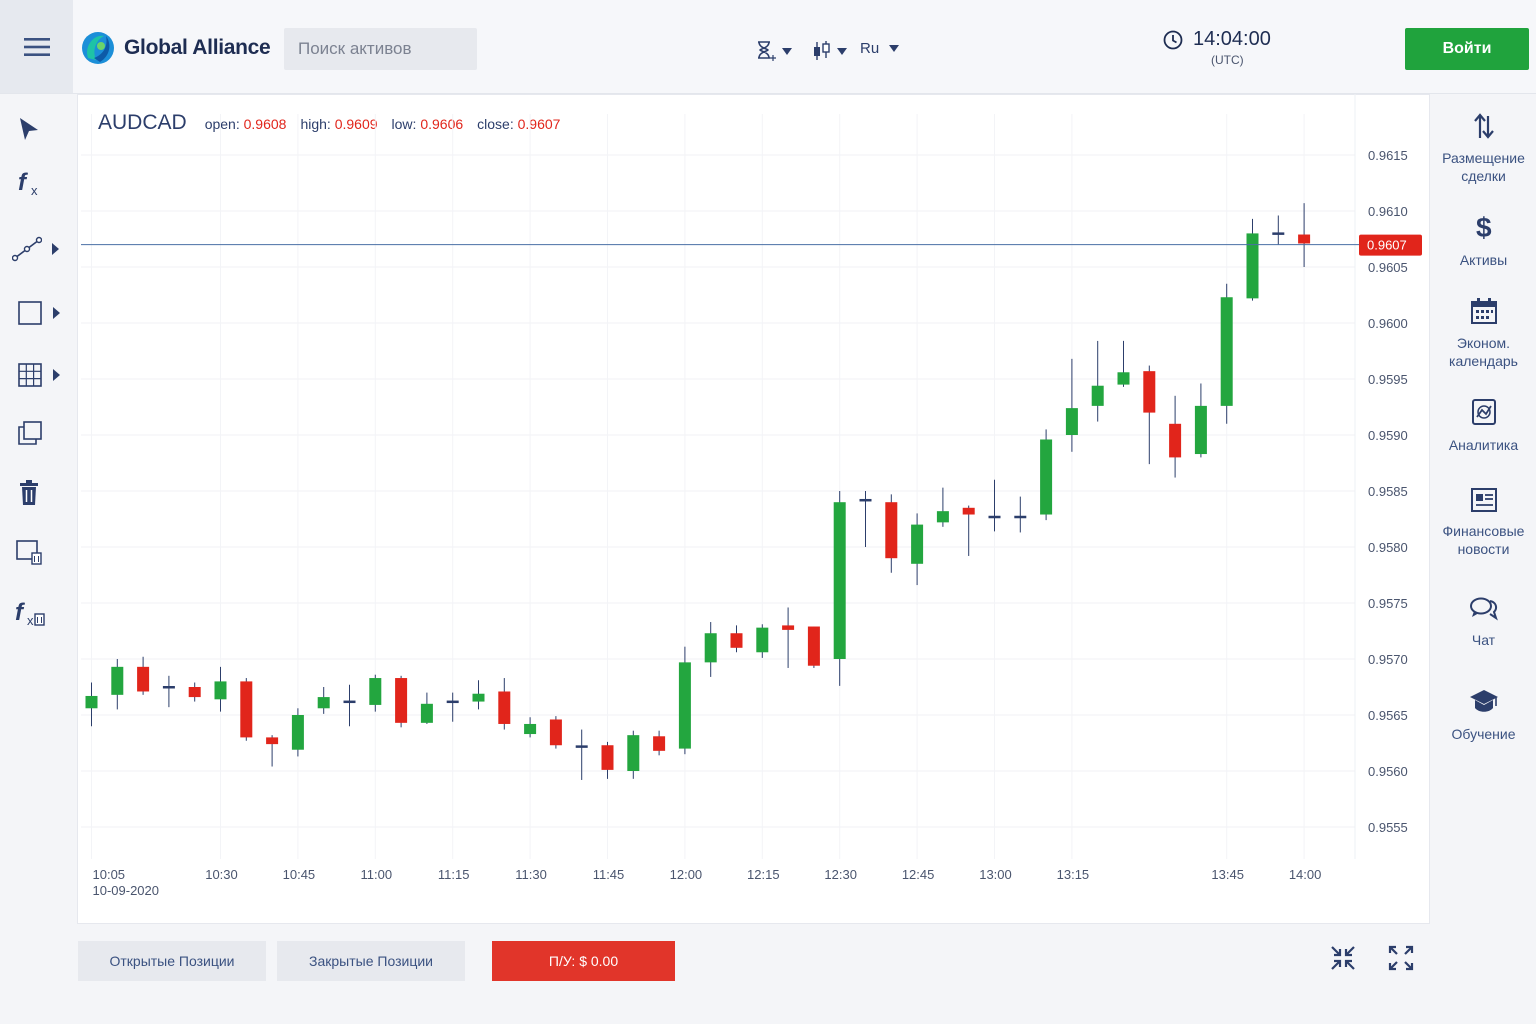 Image resolution: width=1536 pixels, height=1024 pixels. What do you see at coordinates (1483, 622) in the screenshot?
I see `chat-button: Чат` at bounding box center [1483, 622].